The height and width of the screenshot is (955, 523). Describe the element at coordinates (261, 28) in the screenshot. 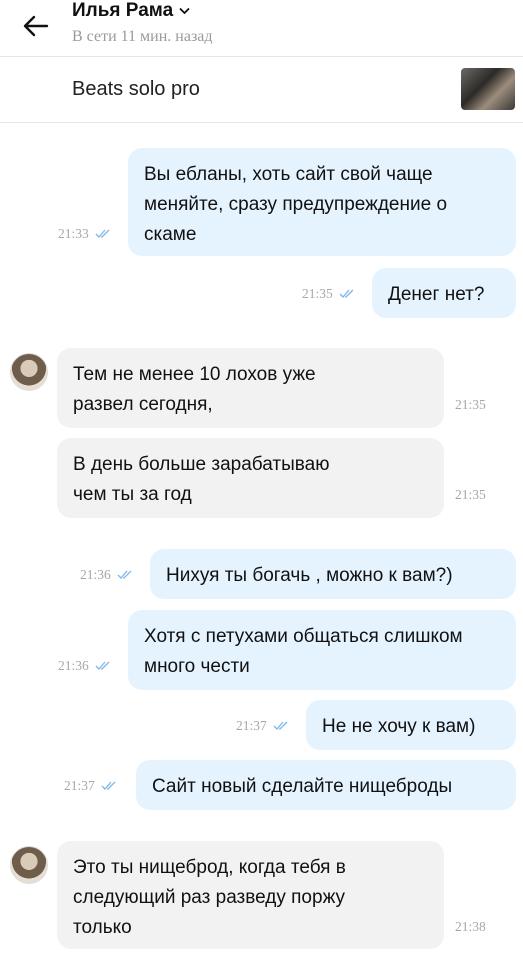

I see `chat-header: Илья Рама В сети 11 мин. назад` at that location.